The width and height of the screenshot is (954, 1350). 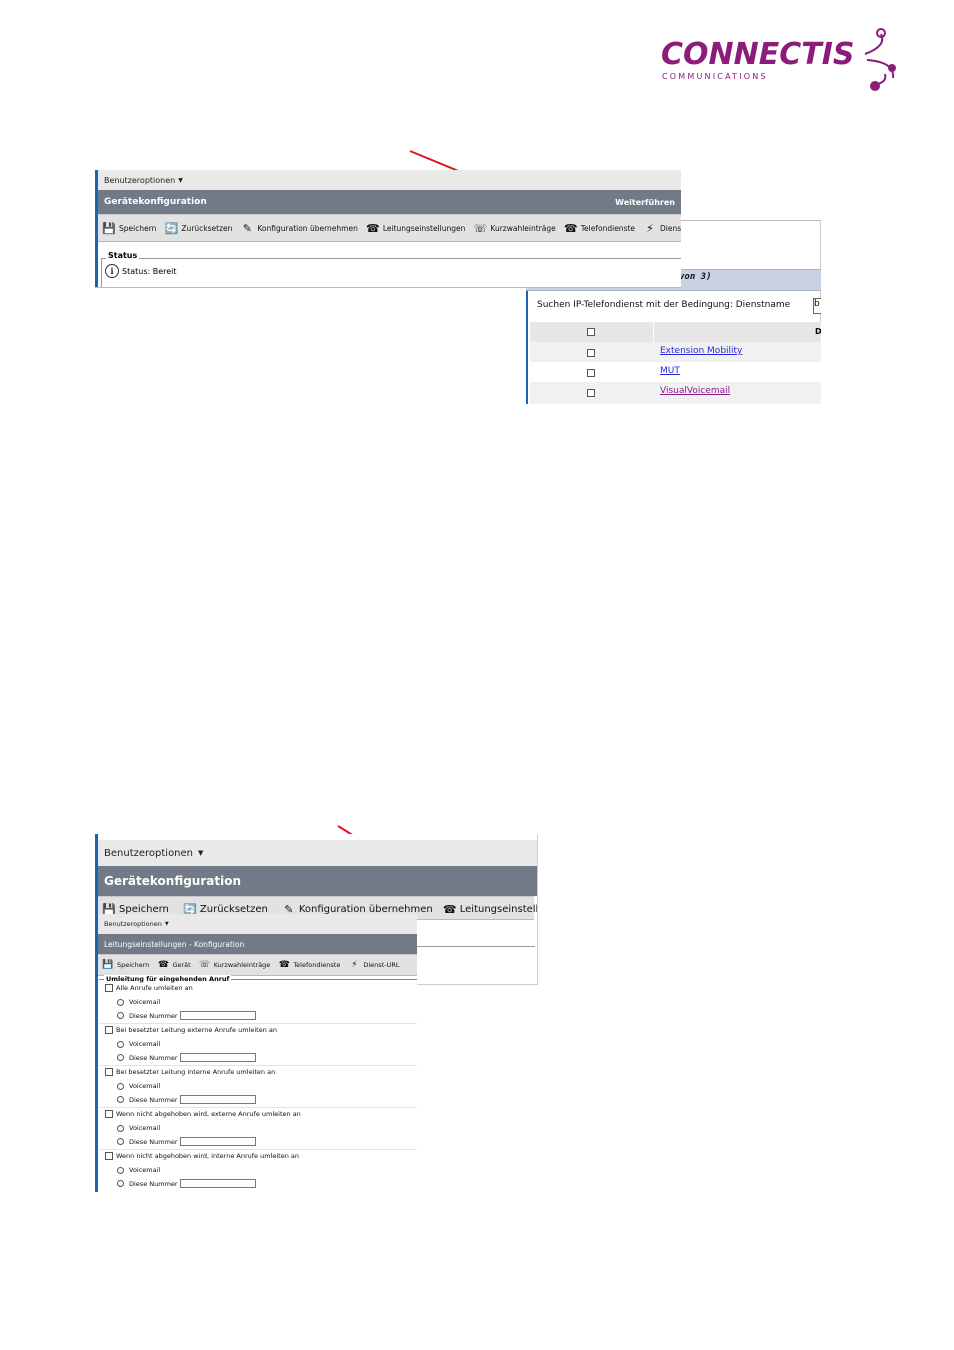 What do you see at coordinates (109, 1156) in the screenshot?
I see `no-answer-internal-checkbox` at bounding box center [109, 1156].